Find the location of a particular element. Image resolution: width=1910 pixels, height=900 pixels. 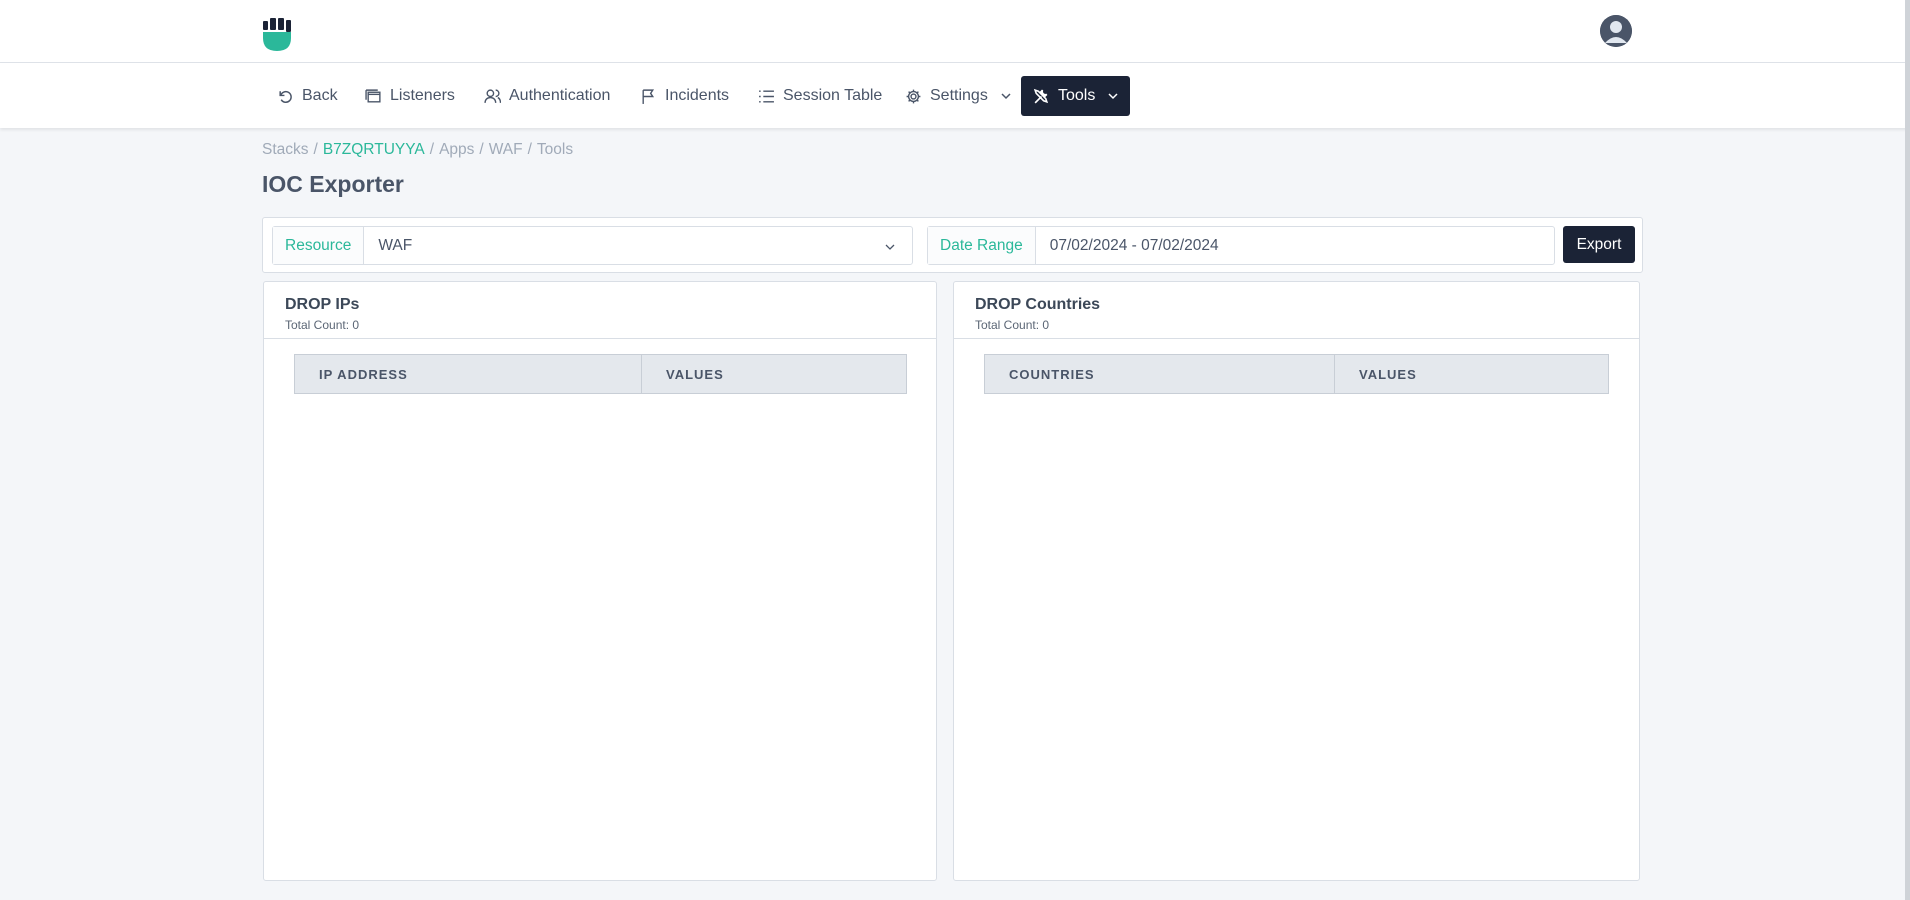

top-bar is located at coordinates (955, 31).